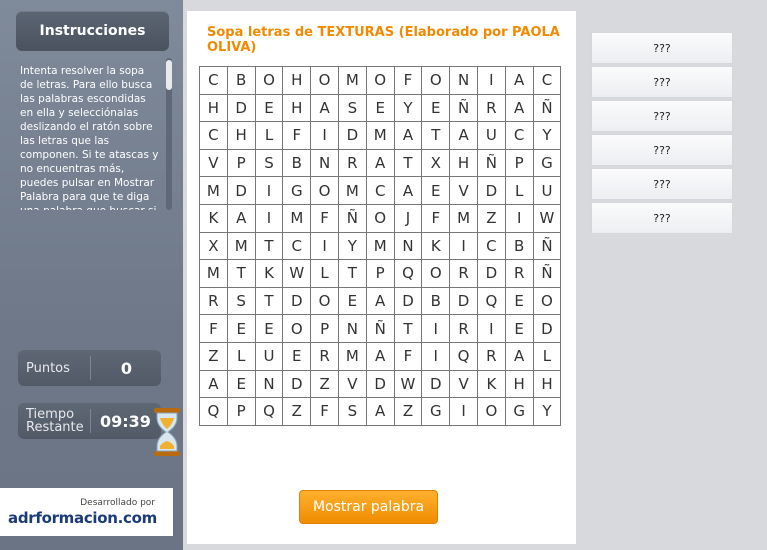 This screenshot has height=550, width=767. Describe the element at coordinates (269, 163) in the screenshot. I see `grid-cell: S` at that location.